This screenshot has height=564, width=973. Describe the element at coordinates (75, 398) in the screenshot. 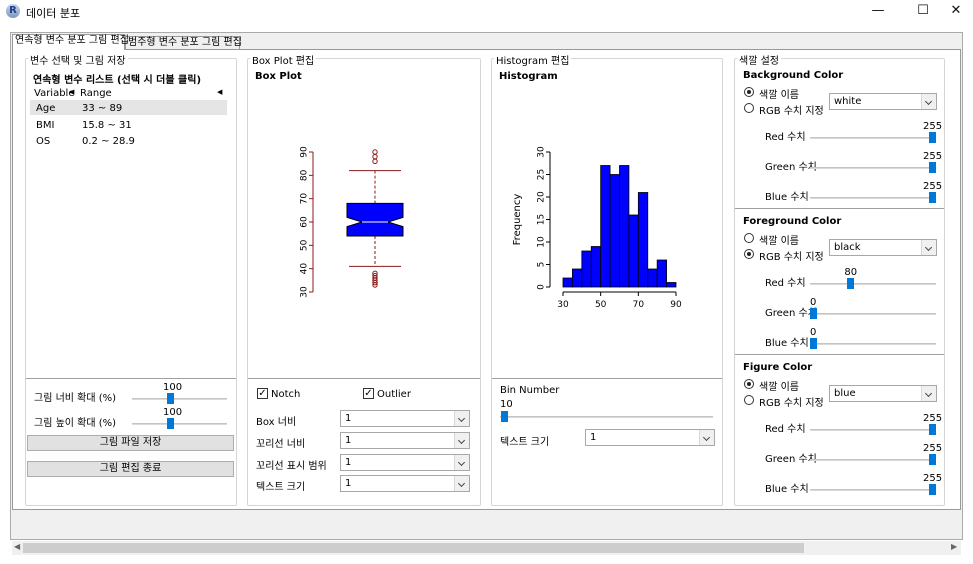

I see `width-scale-label: 그림 너비 확대 (%)` at that location.